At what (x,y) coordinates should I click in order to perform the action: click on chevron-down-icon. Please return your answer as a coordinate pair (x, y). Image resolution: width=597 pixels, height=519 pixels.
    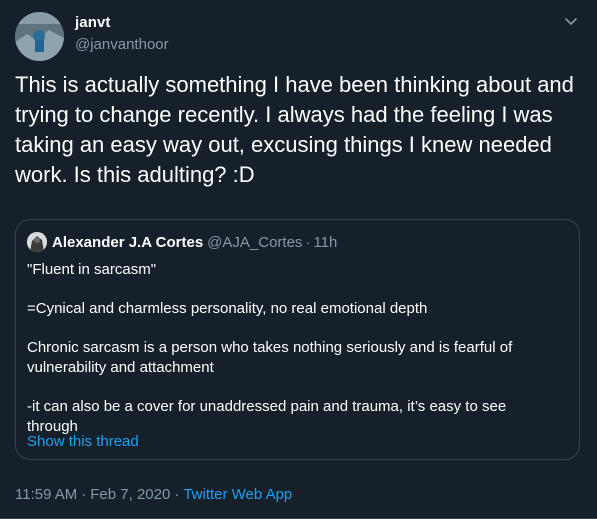
    Looking at the image, I should click on (571, 21).